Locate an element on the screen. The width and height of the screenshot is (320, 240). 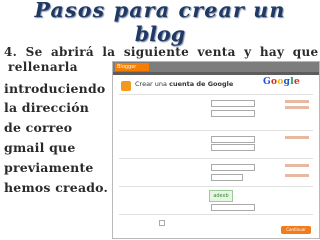
continue-button: Continuar is located at coordinates (296, 230).